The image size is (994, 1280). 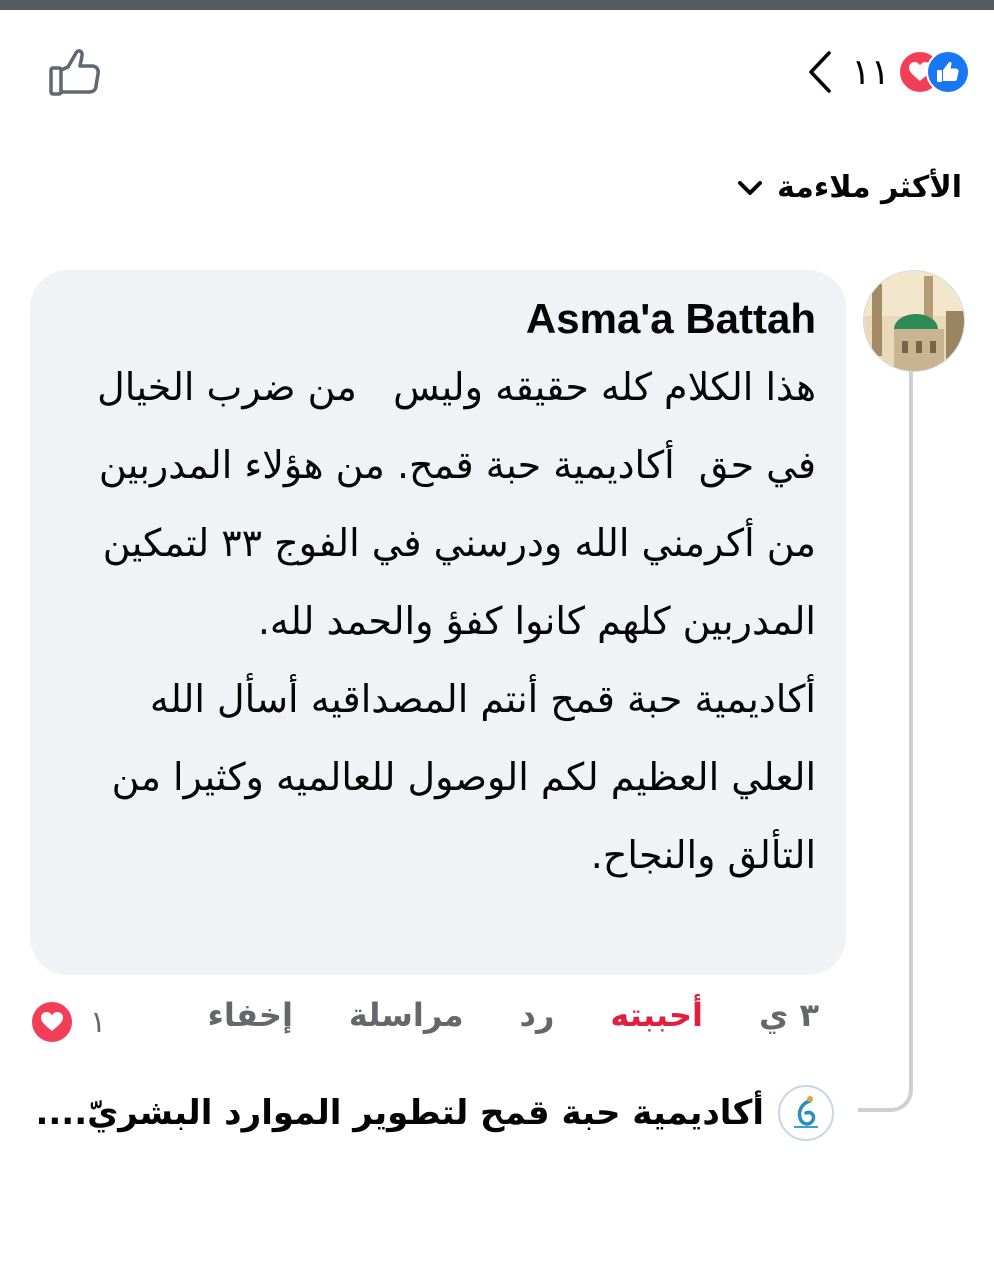 What do you see at coordinates (885, 741) in the screenshot?
I see `thread-connector-line` at bounding box center [885, 741].